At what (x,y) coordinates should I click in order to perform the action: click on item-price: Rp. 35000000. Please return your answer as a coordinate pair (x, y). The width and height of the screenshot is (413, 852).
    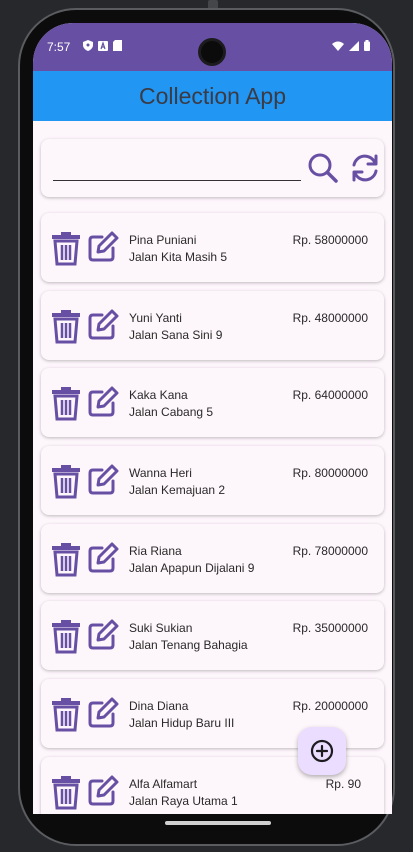
    Looking at the image, I should click on (330, 628).